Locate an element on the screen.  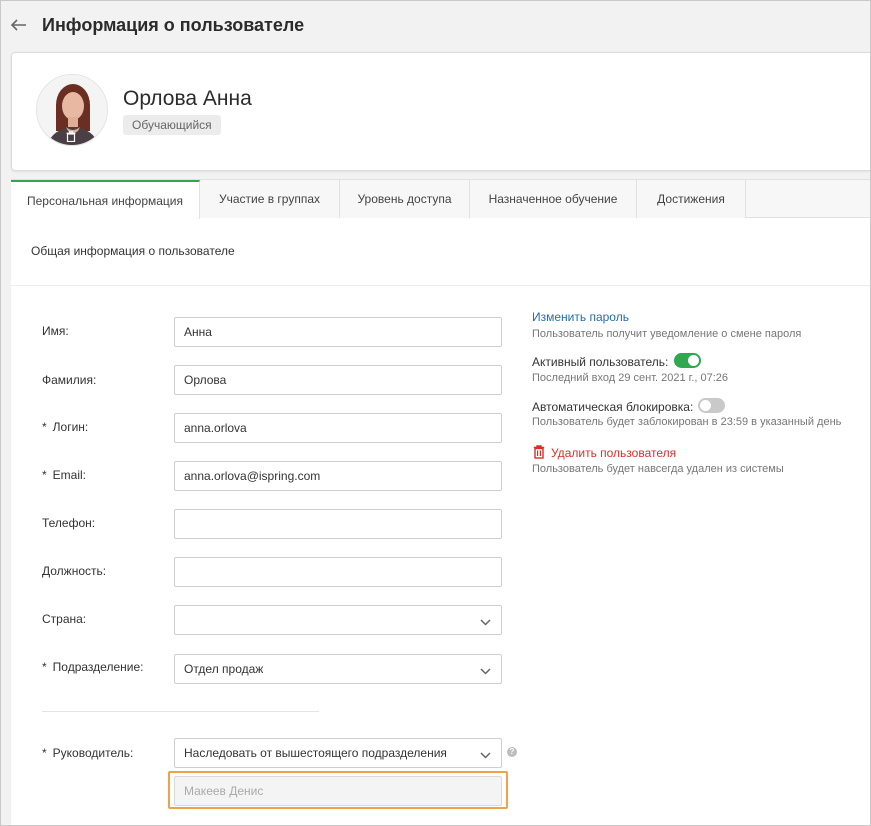
email-label: * Email: is located at coordinates (64, 475).